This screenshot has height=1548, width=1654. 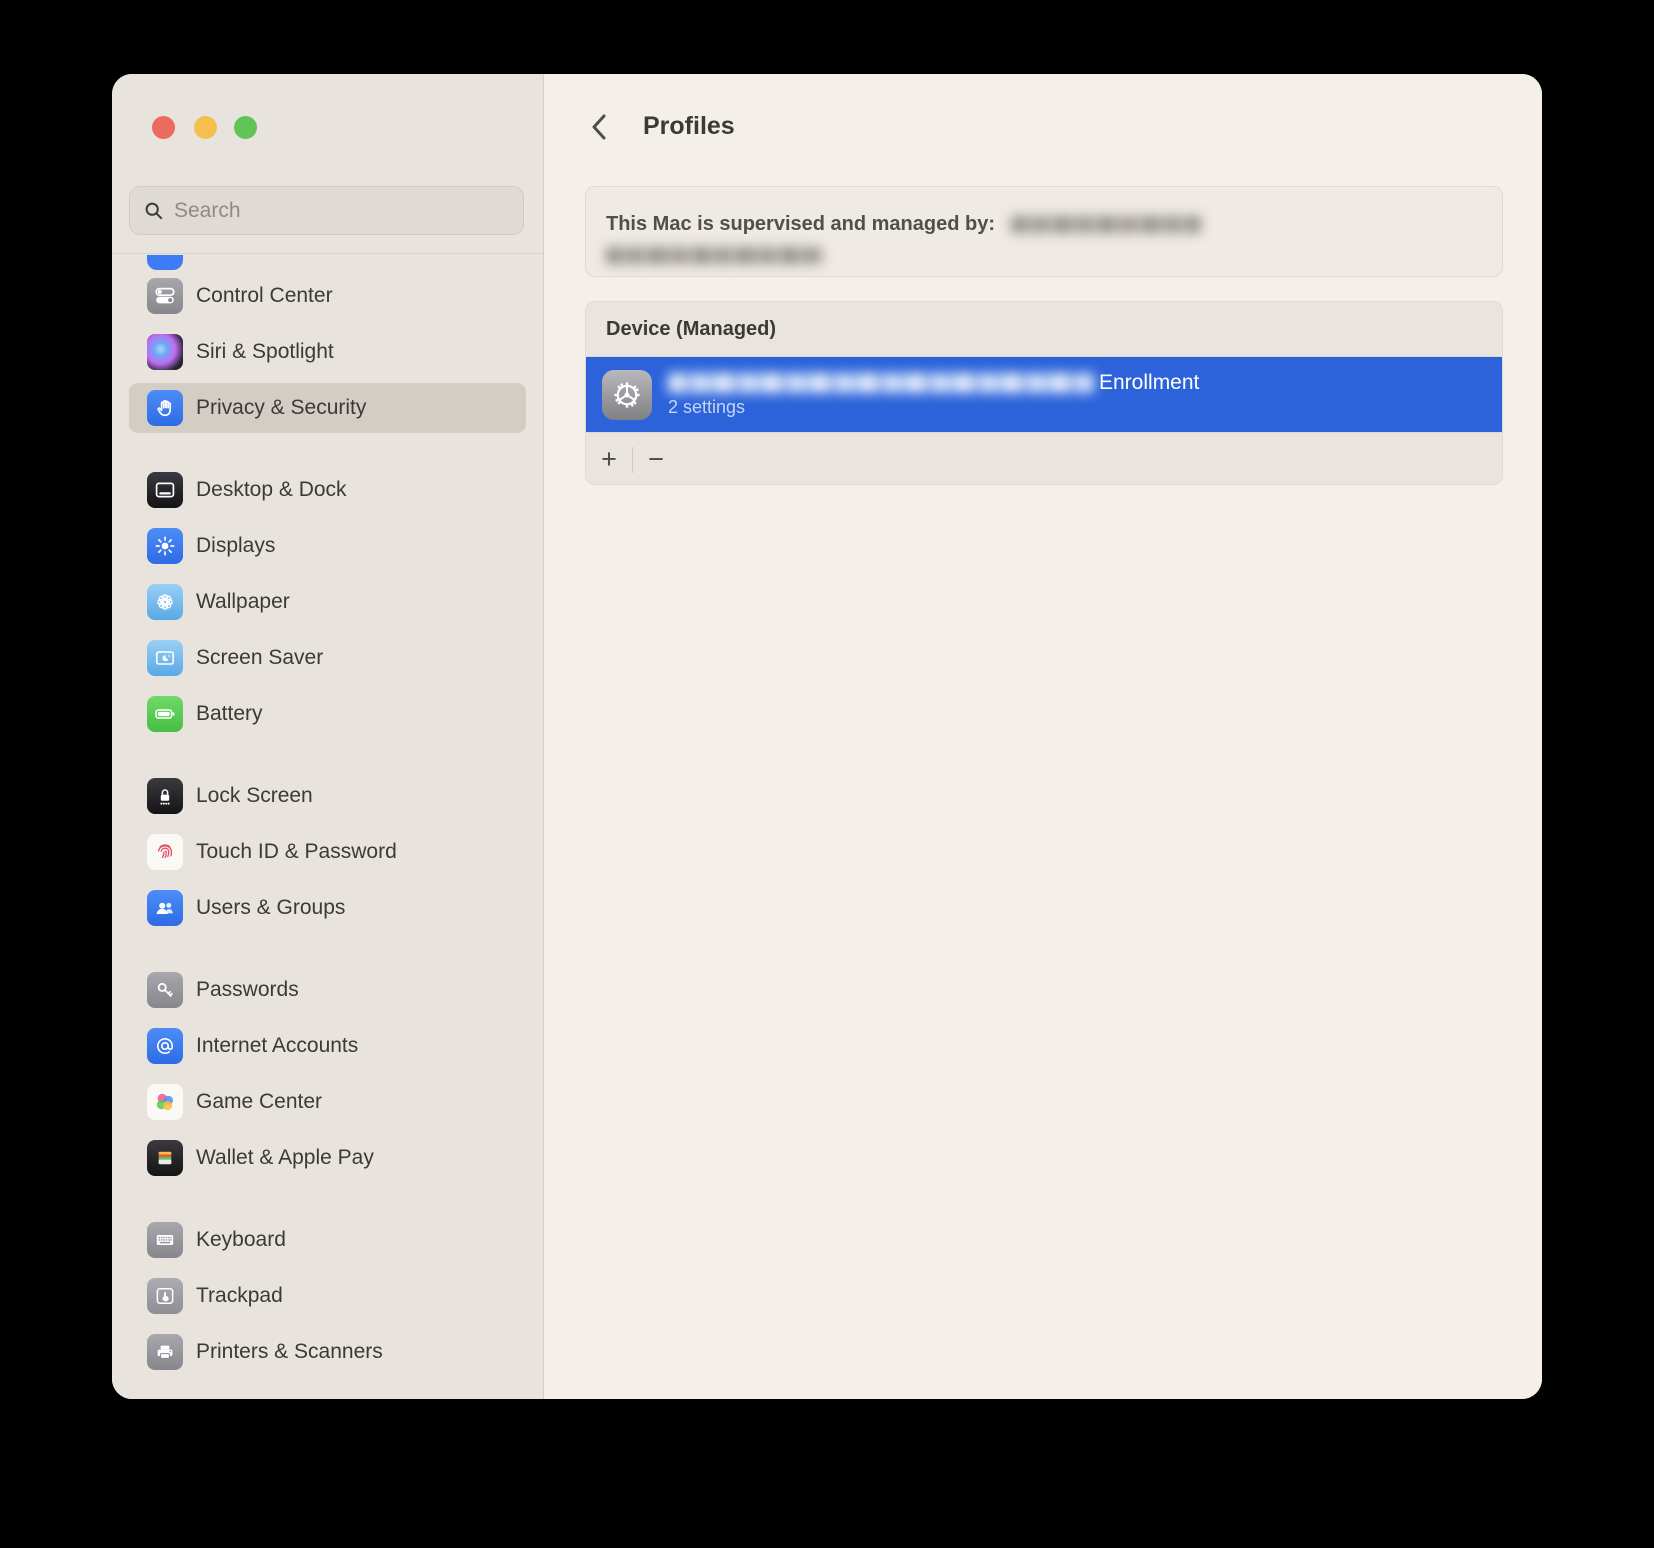 I want to click on profile-title: Enrollment, so click(x=933, y=383).